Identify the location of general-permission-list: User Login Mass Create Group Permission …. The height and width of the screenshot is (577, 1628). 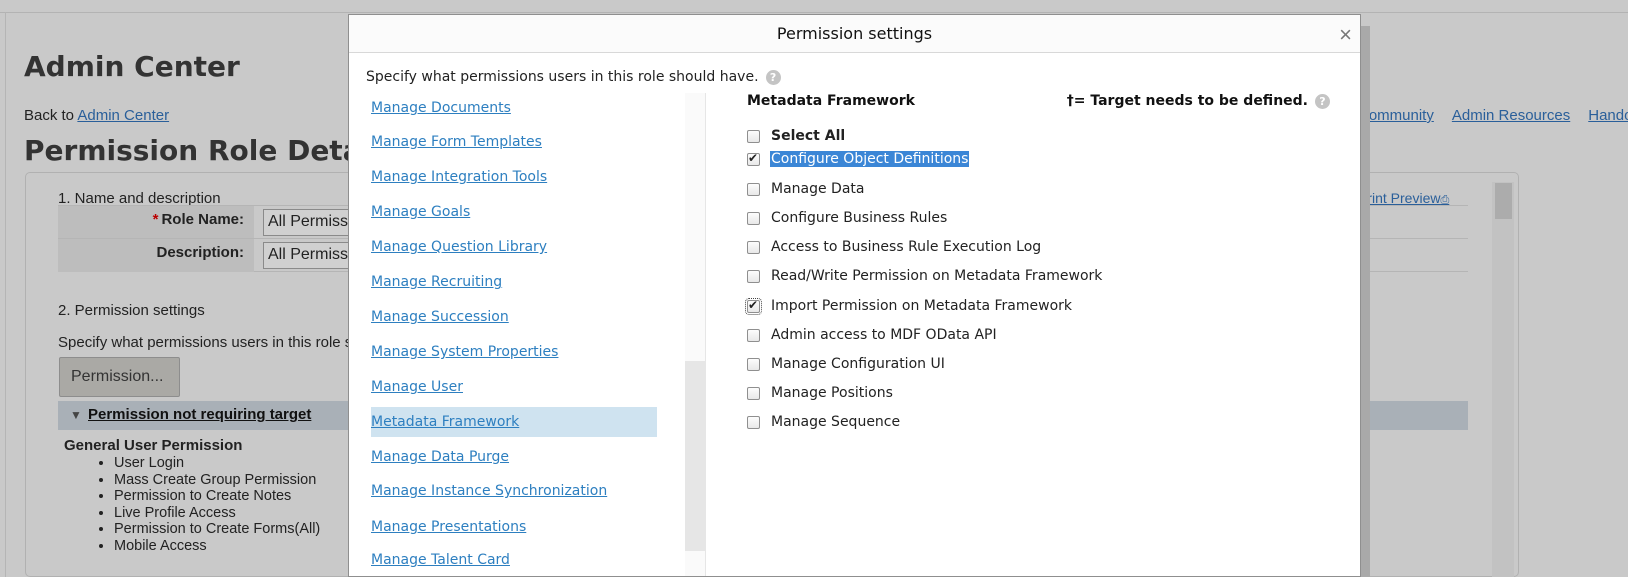
(208, 504).